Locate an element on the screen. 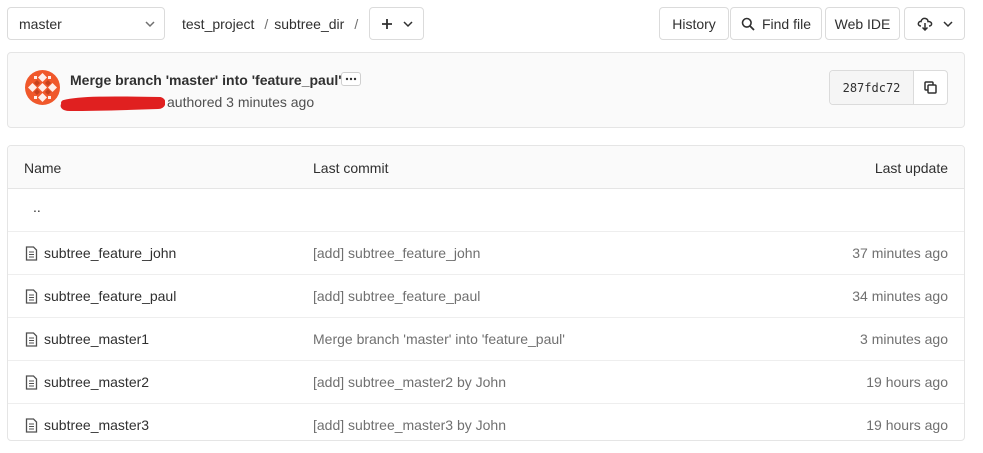 The image size is (983, 453). breadcrumb: test_project / subtree_dir / is located at coordinates (273, 23).